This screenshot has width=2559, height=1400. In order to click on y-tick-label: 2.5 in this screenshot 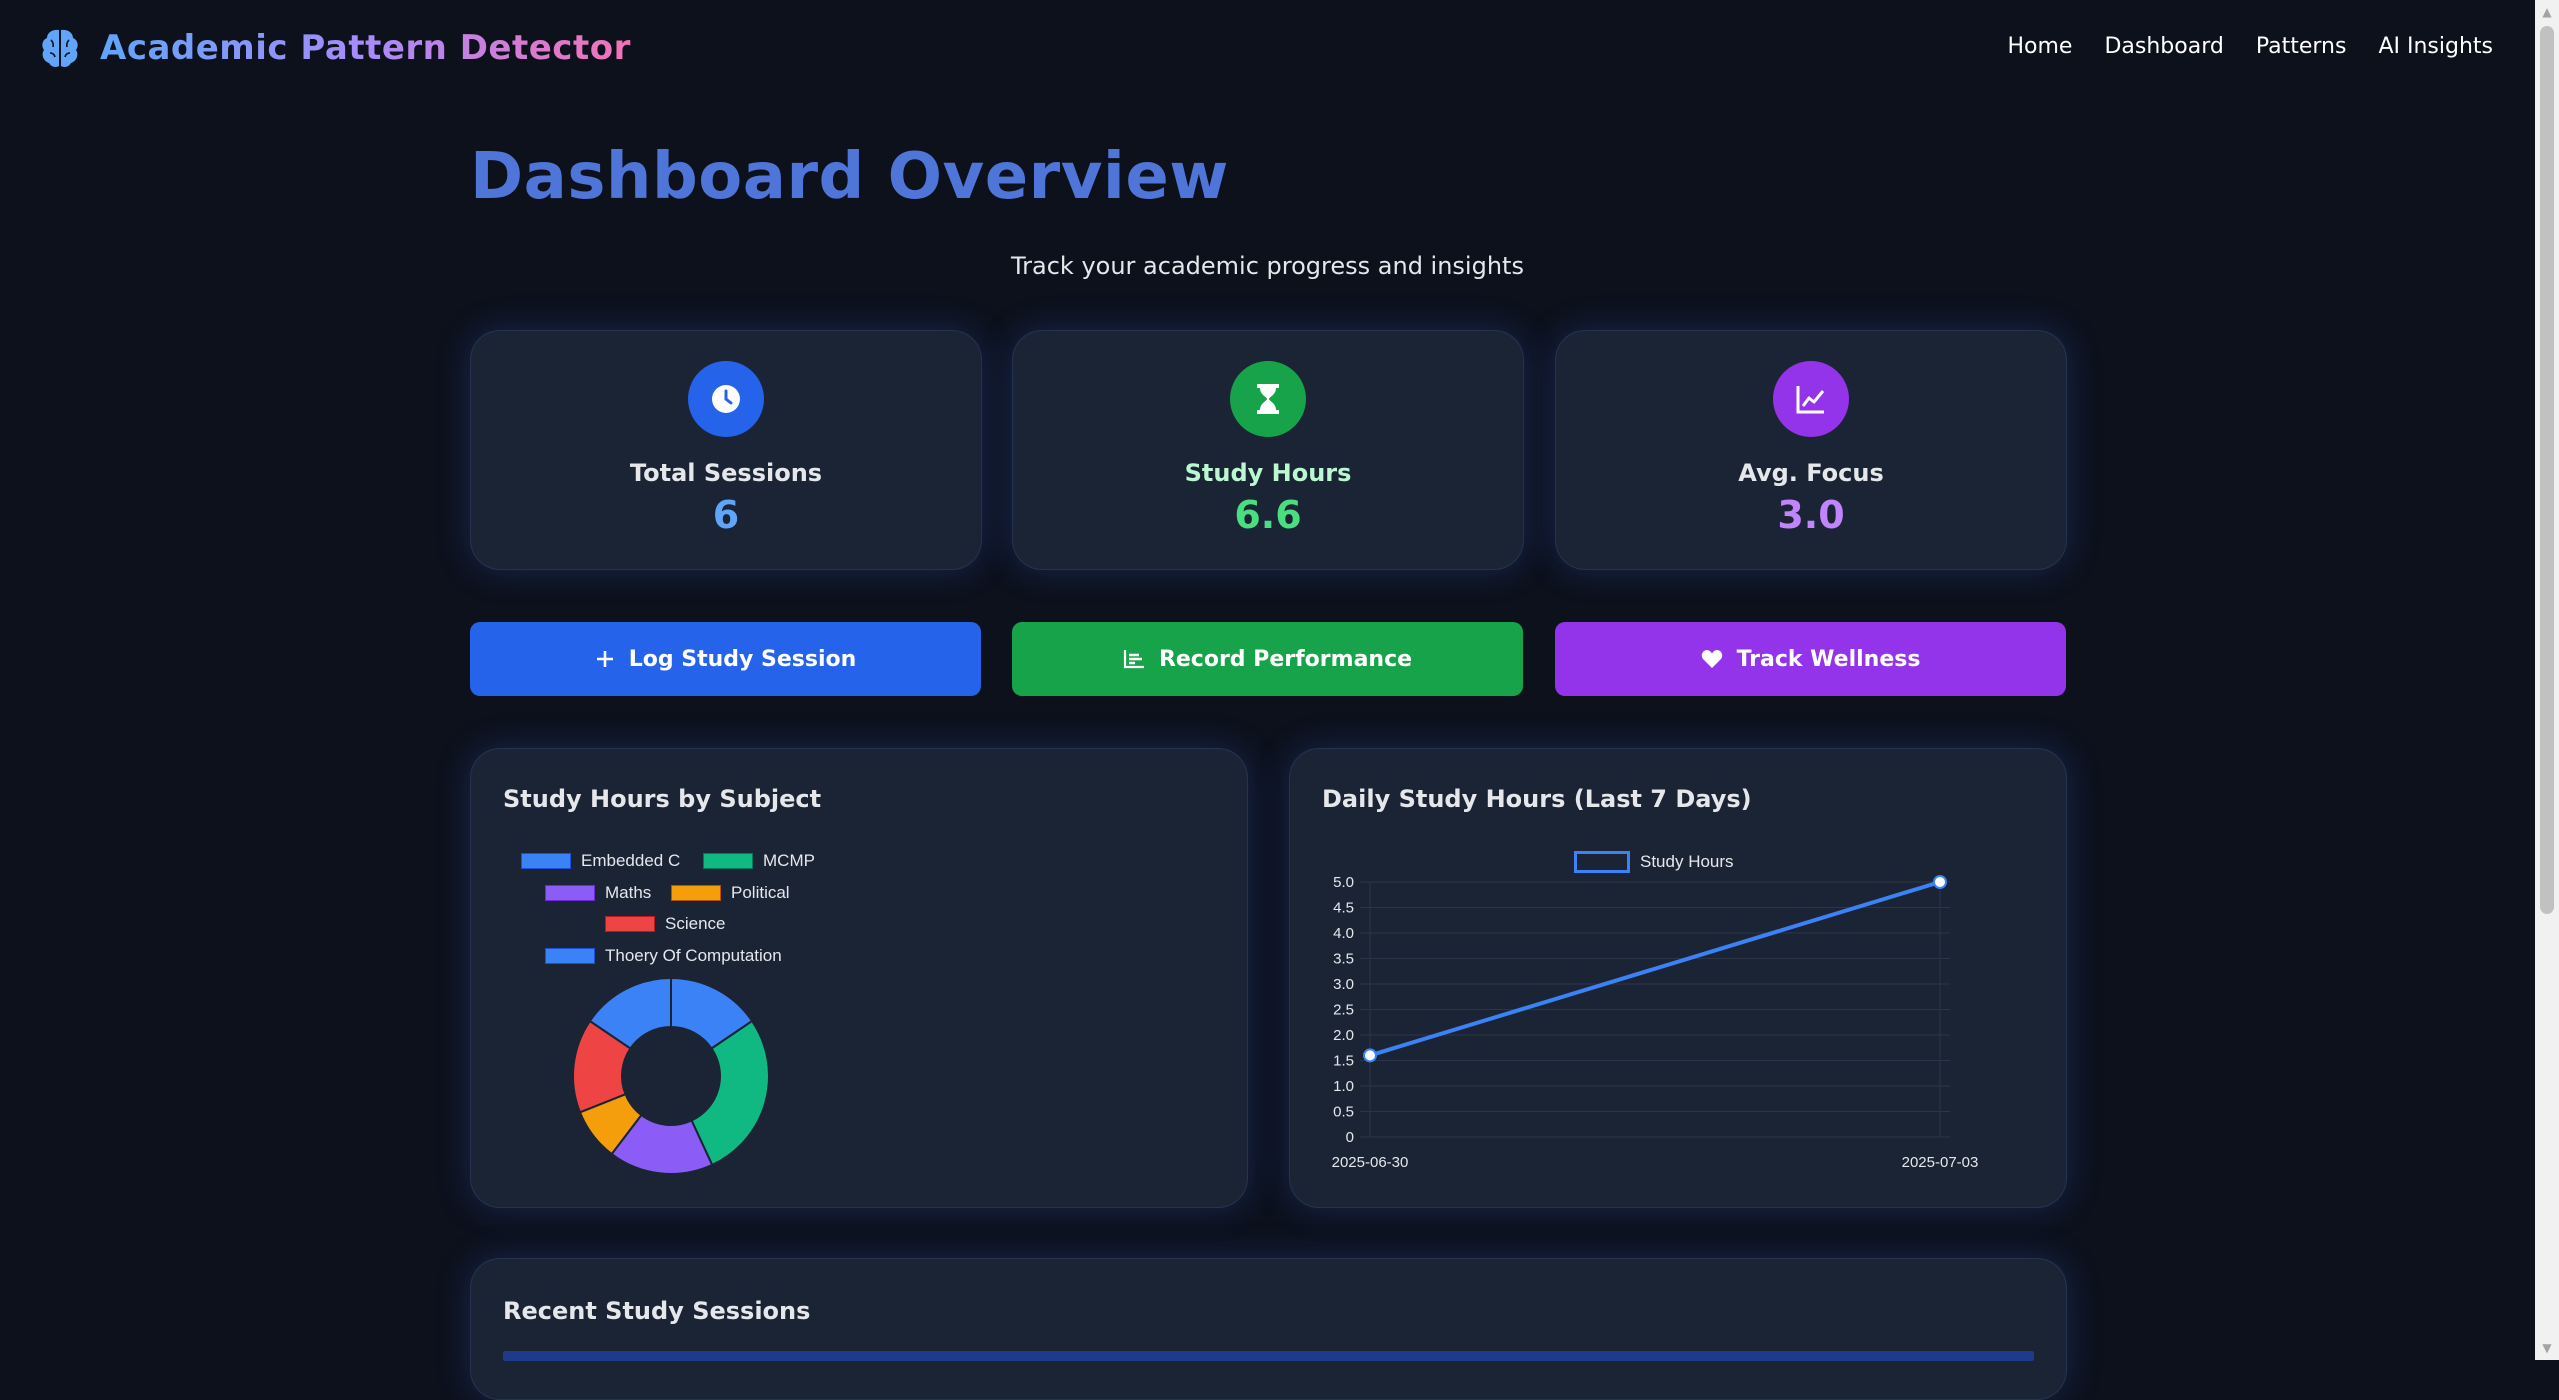, I will do `click(1343, 1010)`.